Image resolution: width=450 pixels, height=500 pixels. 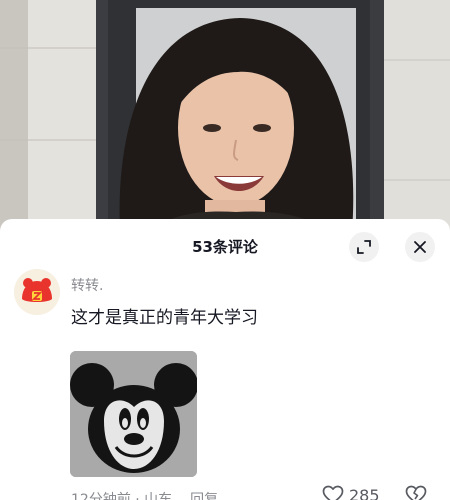 I want to click on heart-outline-icon, so click(x=333, y=492).